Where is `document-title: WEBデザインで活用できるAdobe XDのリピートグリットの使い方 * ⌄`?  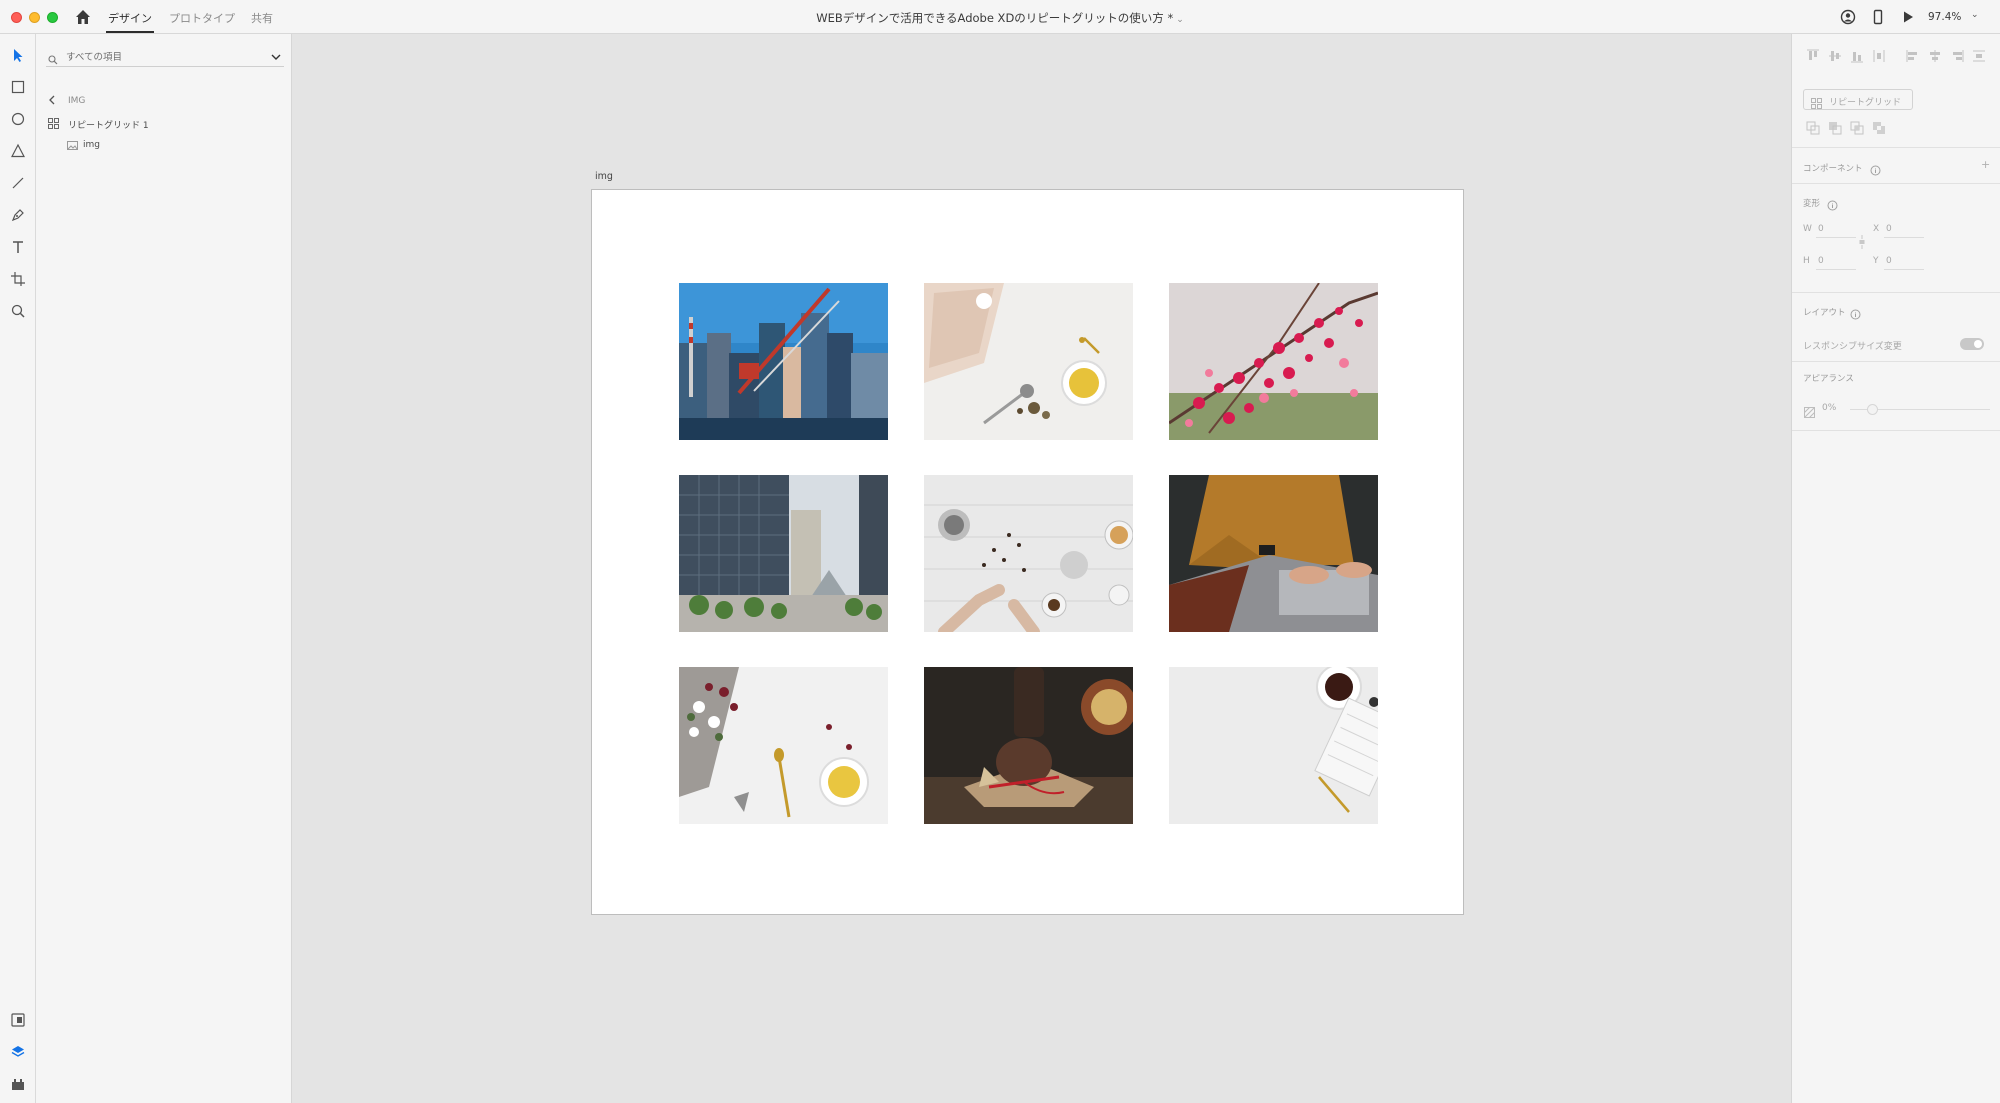
document-title: WEBデザインで活用できるAdobe XDのリピートグリットの使い方 * ⌄ is located at coordinates (1000, 18).